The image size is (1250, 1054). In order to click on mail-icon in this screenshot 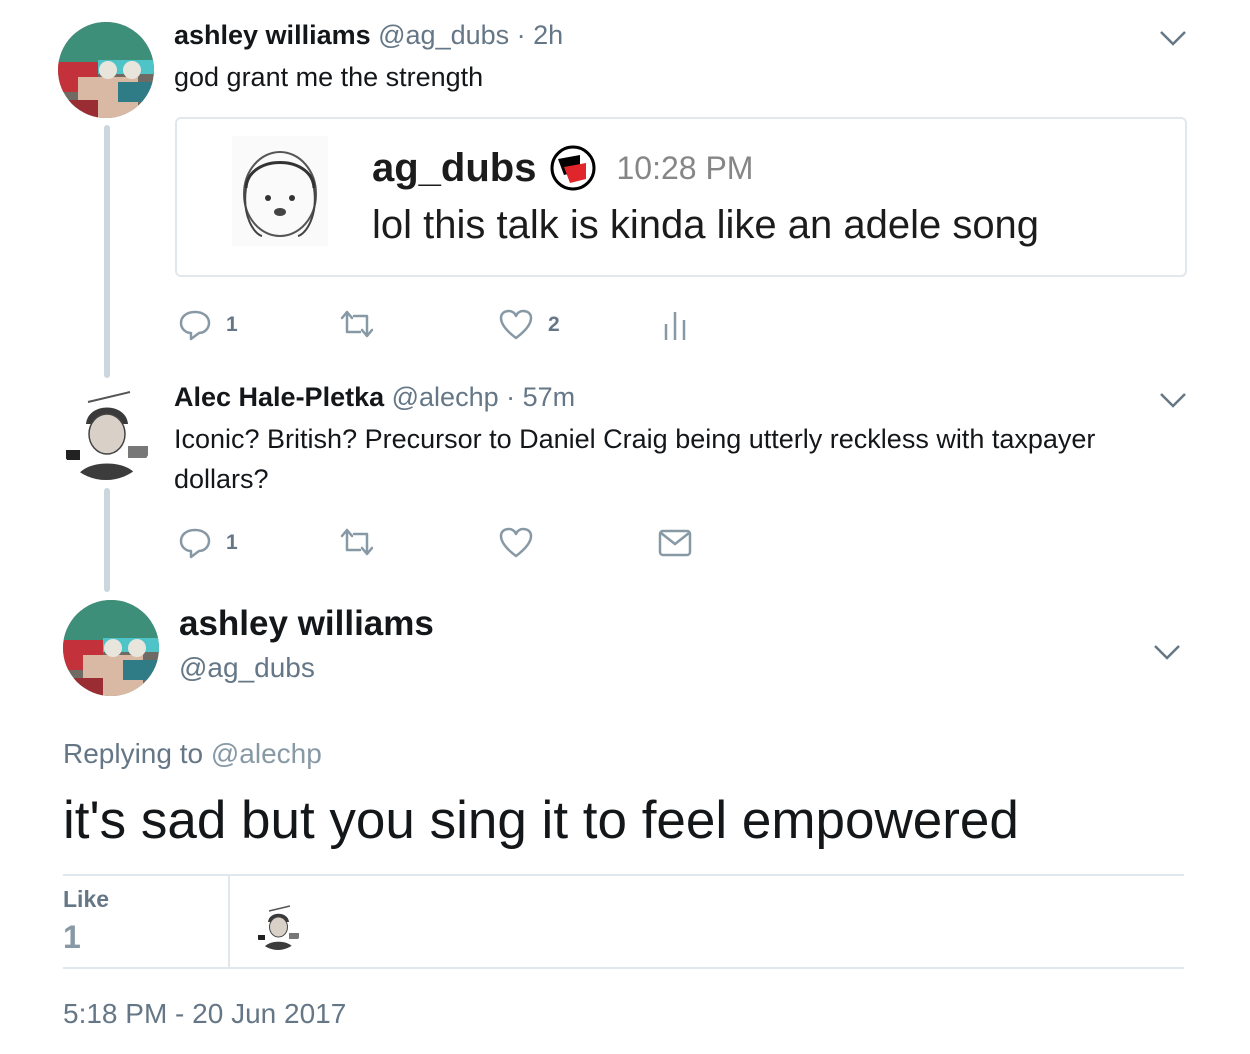, I will do `click(675, 543)`.